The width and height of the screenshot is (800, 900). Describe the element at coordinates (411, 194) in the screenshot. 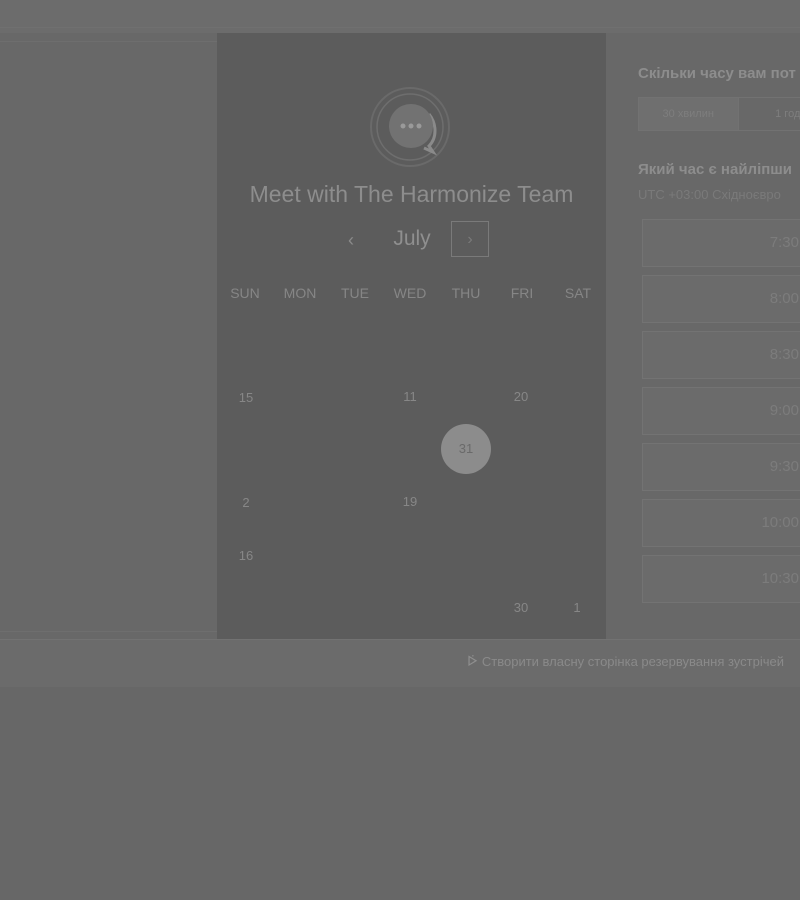

I see `meeting-title: Meet with The Harmonize Team` at that location.